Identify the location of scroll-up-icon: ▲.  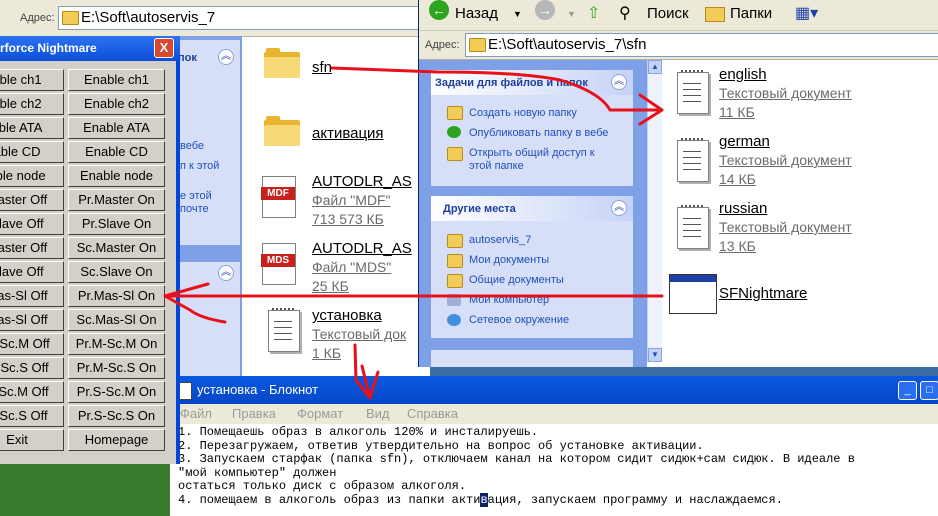
(655, 67).